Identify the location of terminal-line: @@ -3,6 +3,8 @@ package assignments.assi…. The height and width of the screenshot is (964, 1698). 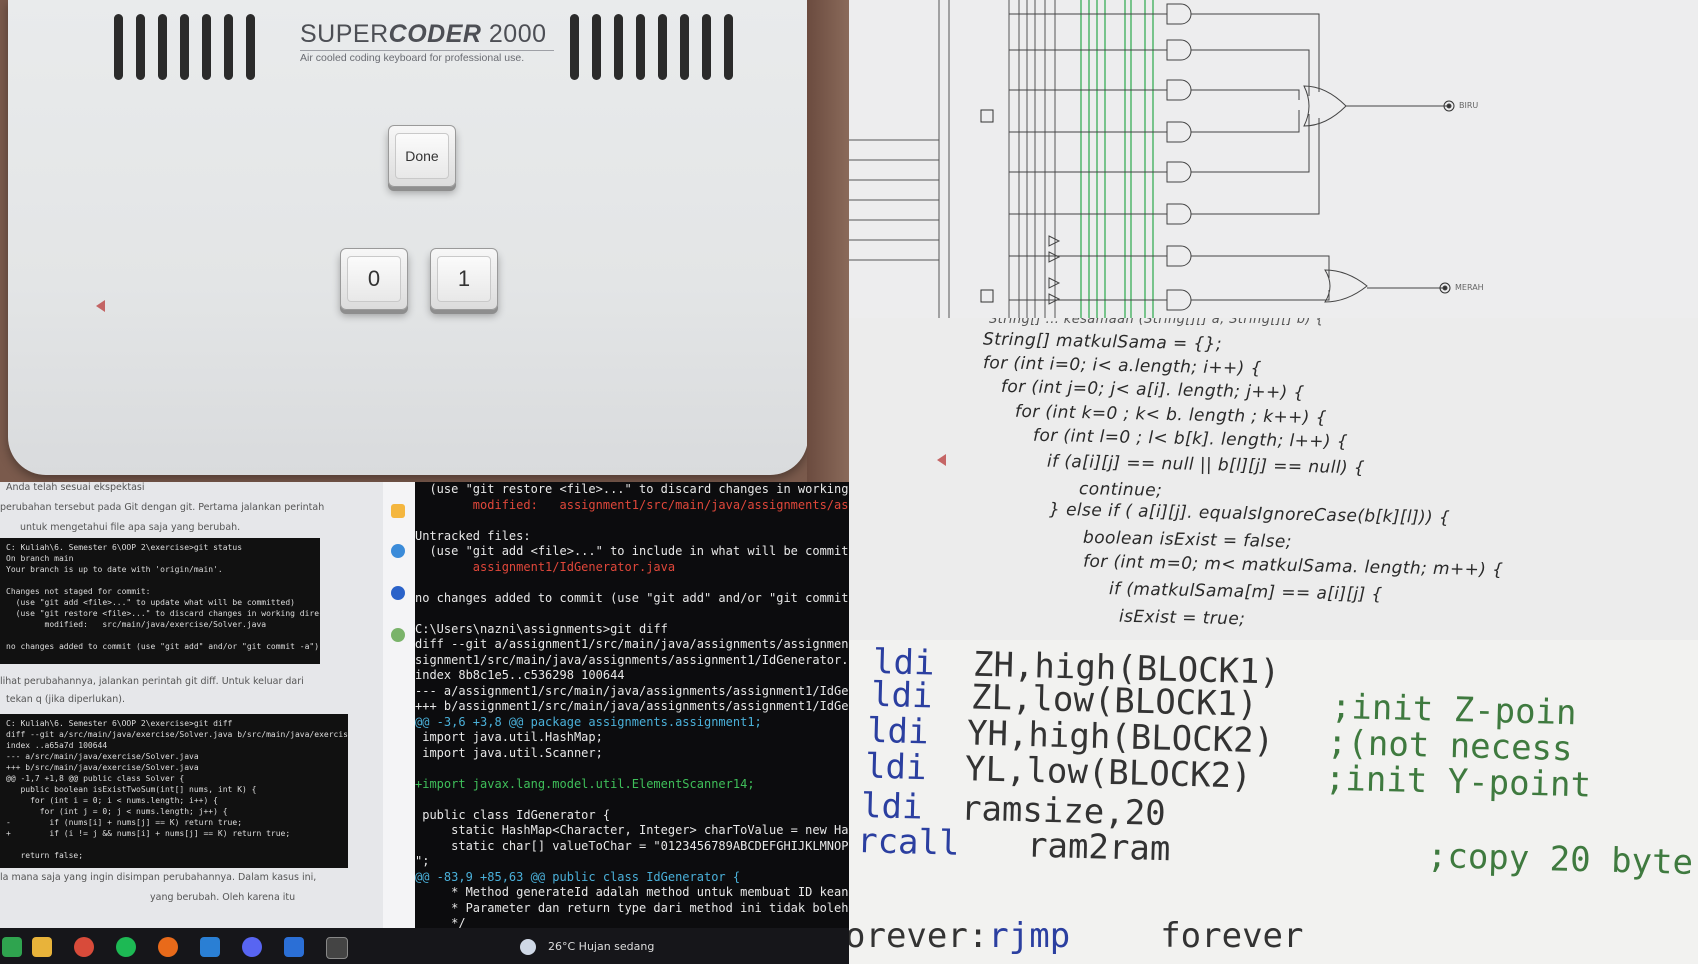
(588, 721).